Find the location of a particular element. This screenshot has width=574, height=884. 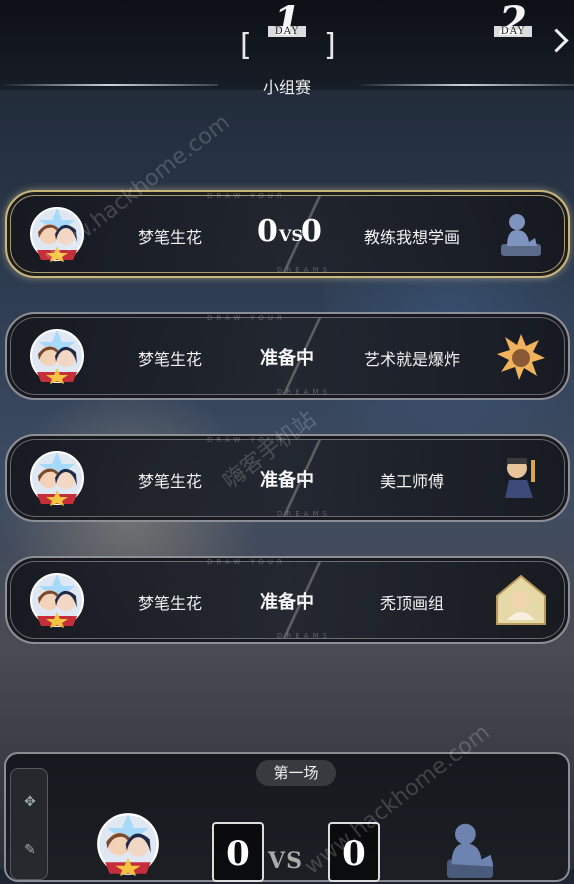

match-card-2: DRAW YOUR DREAMS 梦笔生花 准备中 艺术就是爆炸 is located at coordinates (287, 356).